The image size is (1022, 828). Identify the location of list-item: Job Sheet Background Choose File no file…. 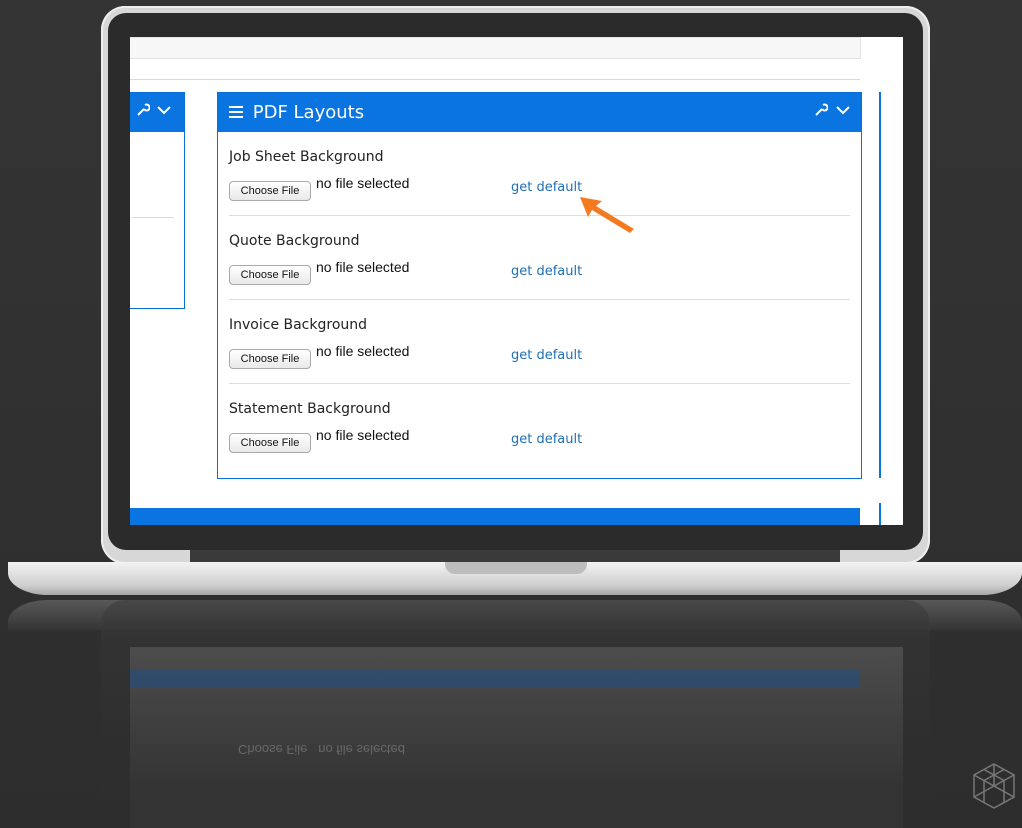
(539, 174).